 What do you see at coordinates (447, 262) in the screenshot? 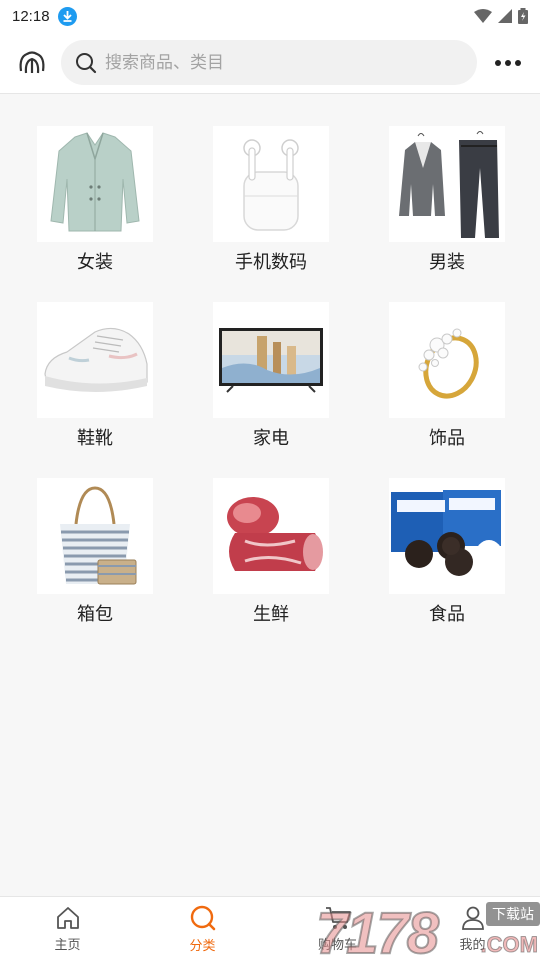
I see `category-label: 男装` at bounding box center [447, 262].